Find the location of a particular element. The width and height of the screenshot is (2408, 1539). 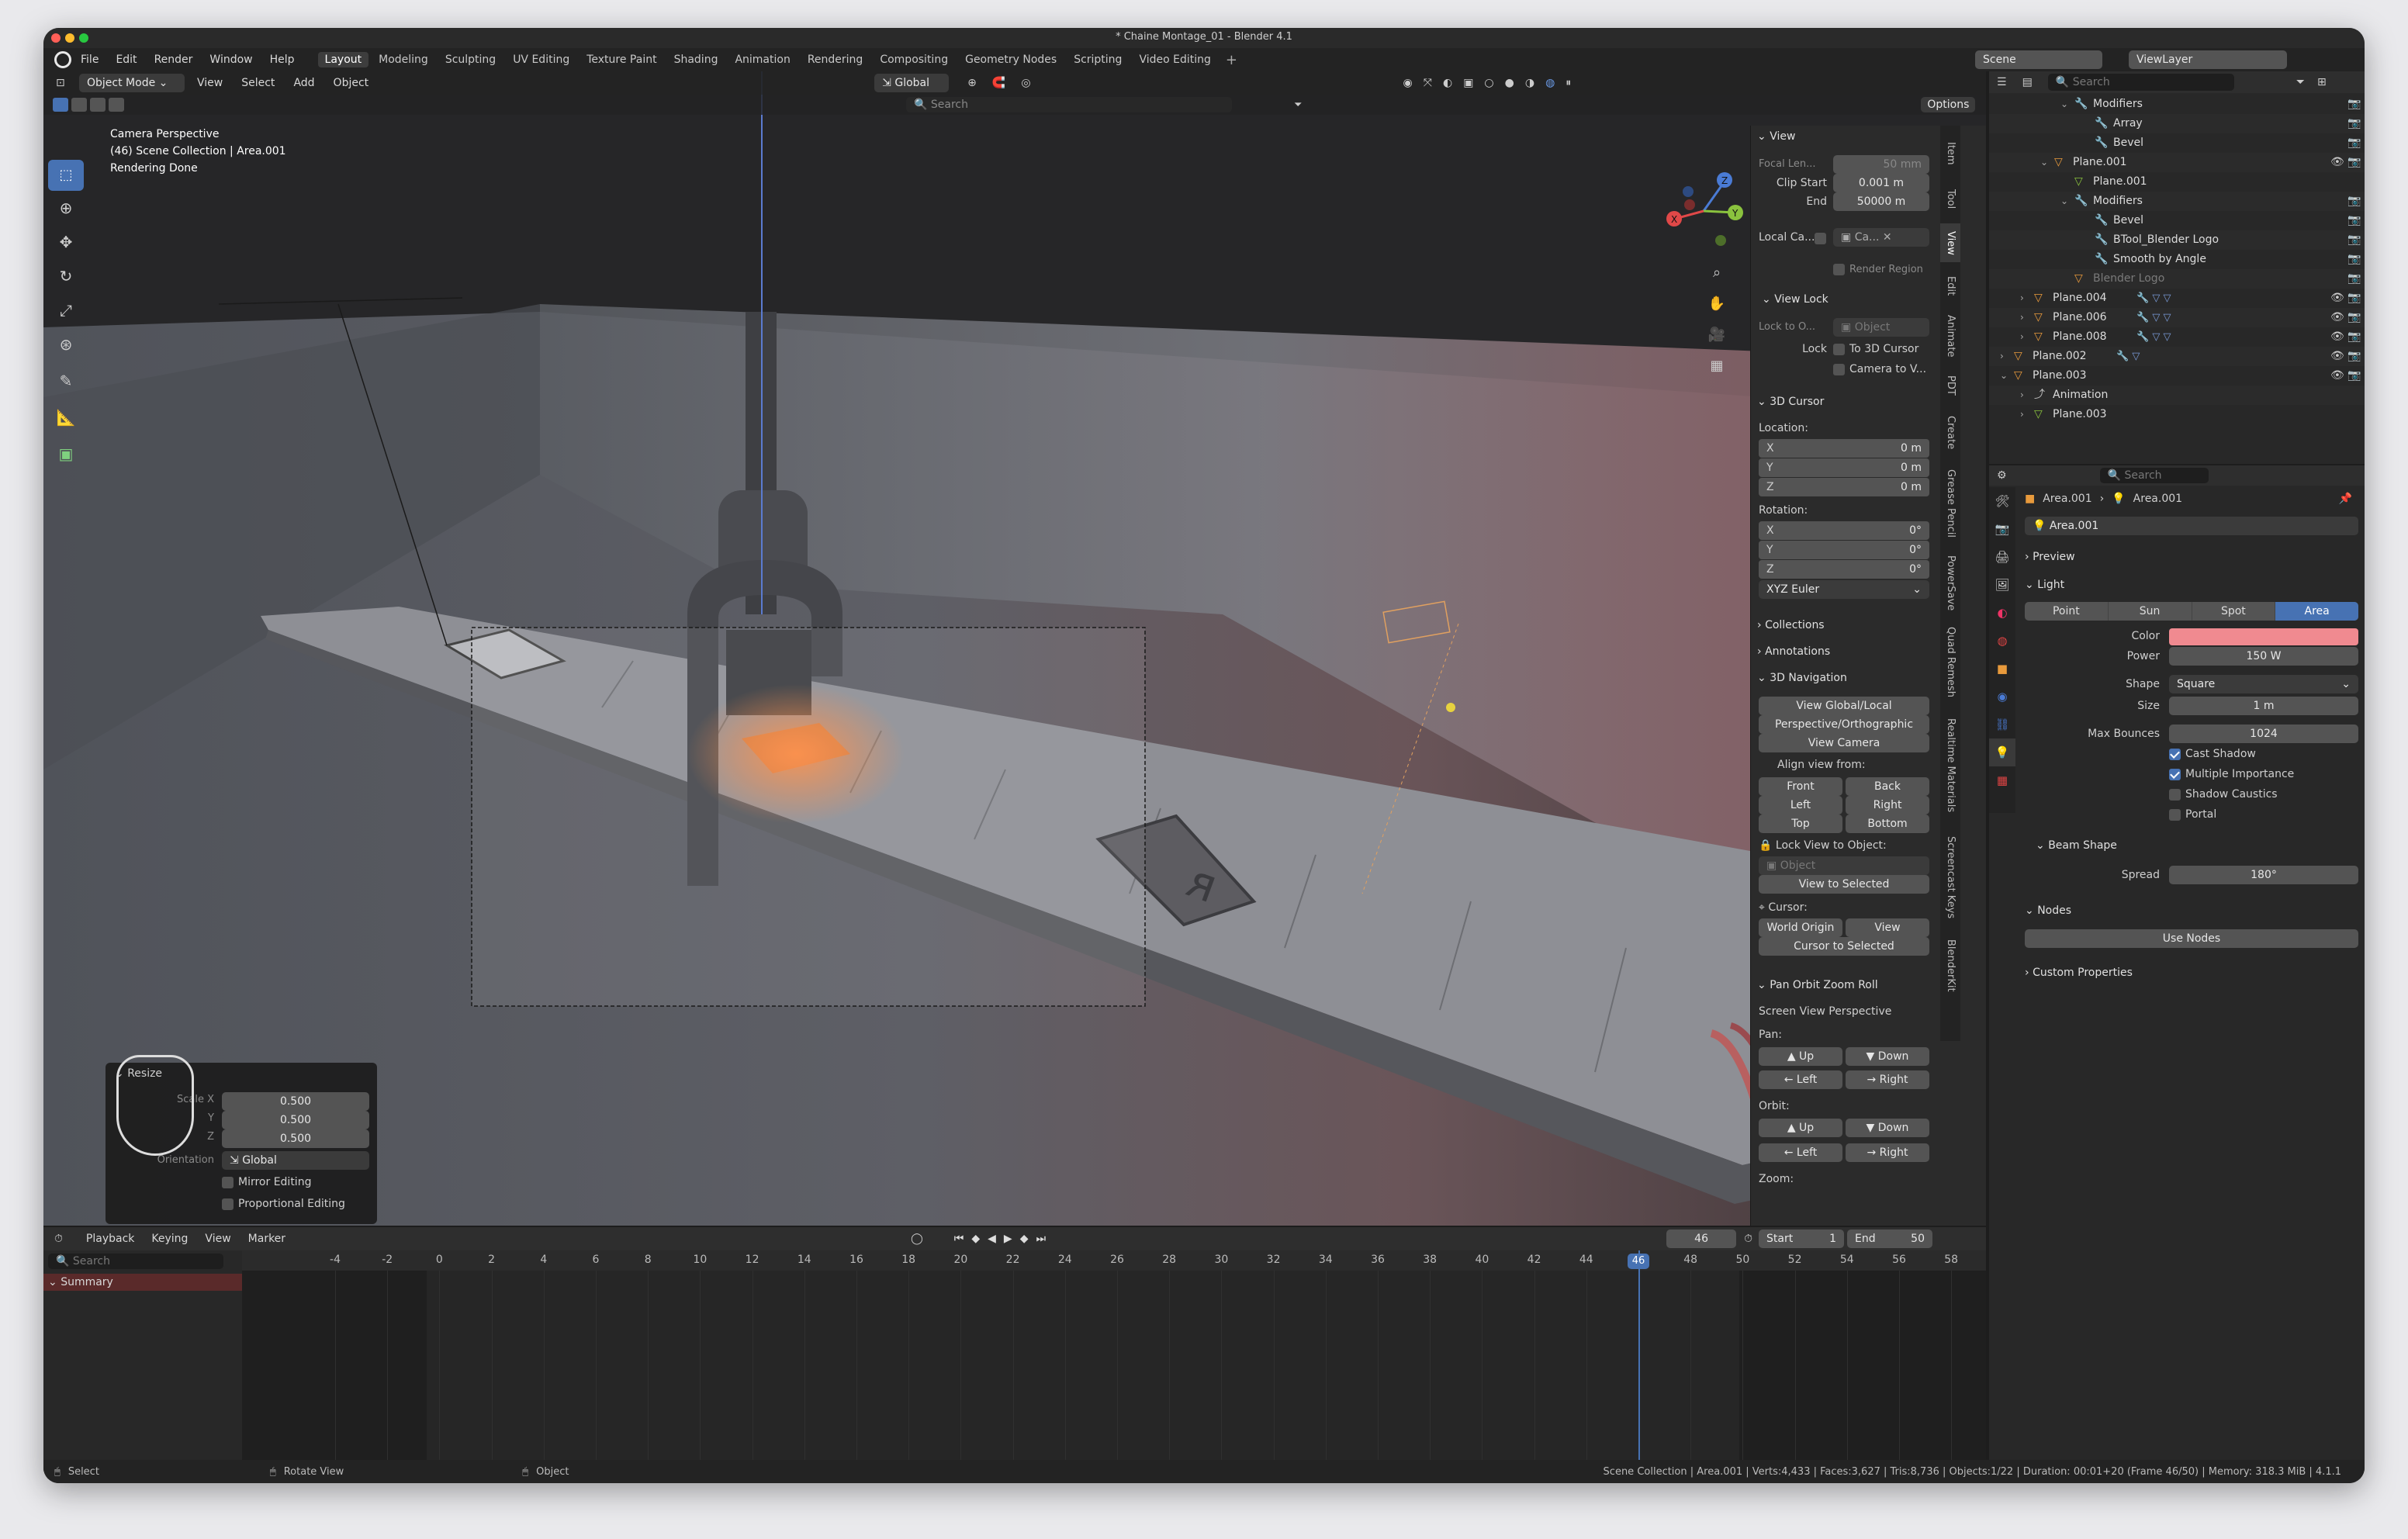

texture-tab-icon: ▦ is located at coordinates (2002, 780).